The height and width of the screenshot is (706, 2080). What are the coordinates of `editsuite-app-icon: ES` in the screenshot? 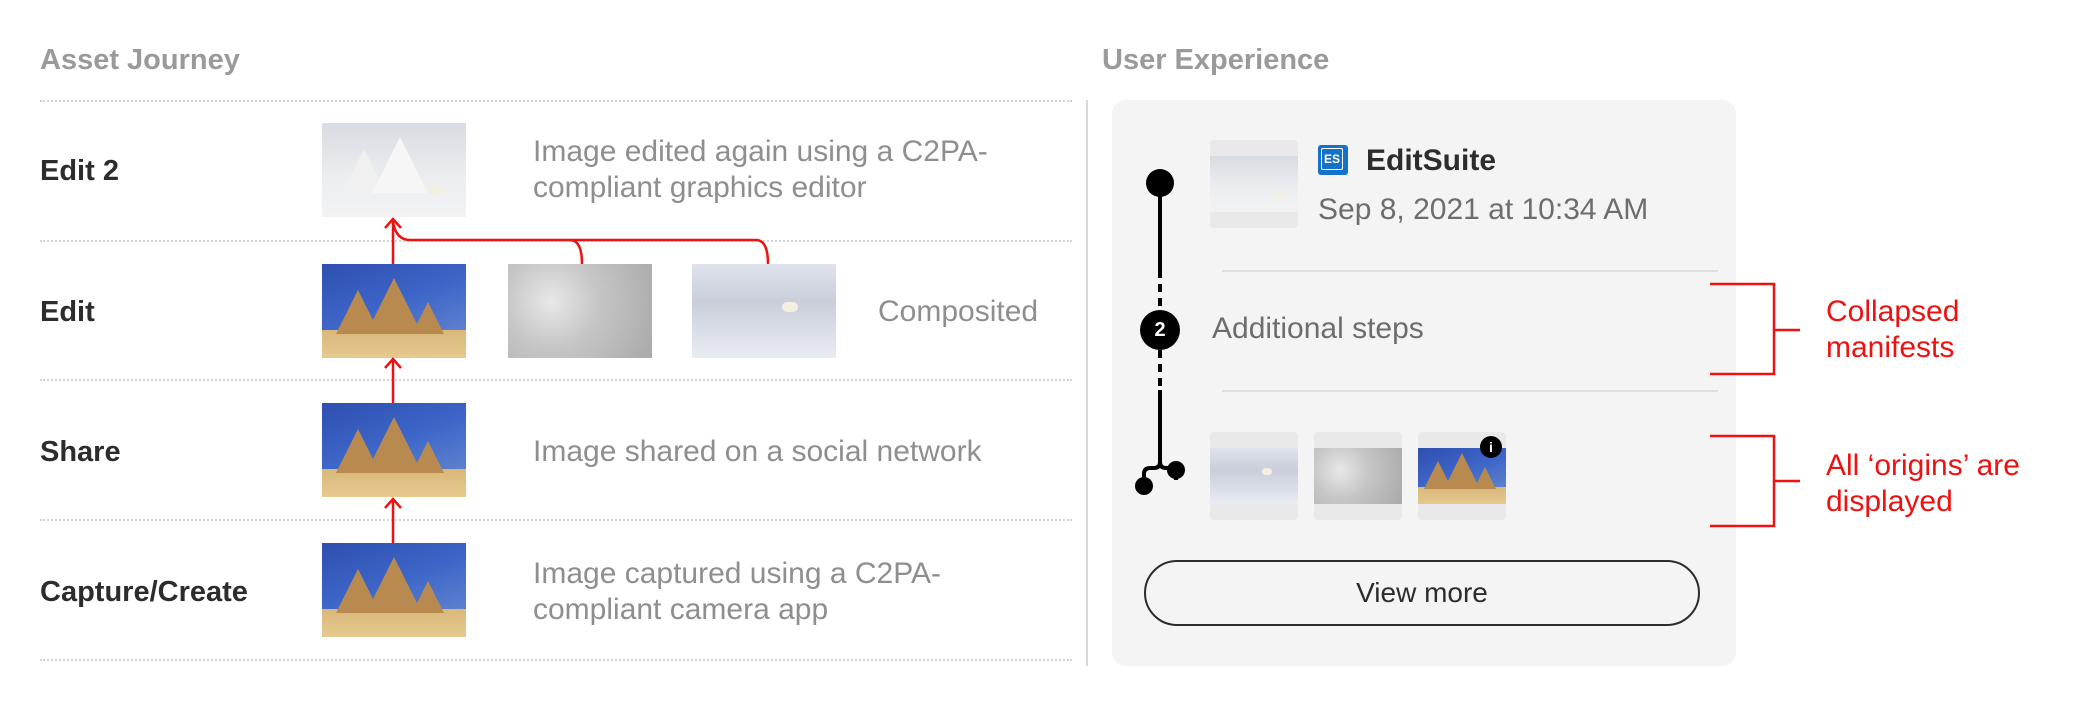 It's located at (1333, 160).